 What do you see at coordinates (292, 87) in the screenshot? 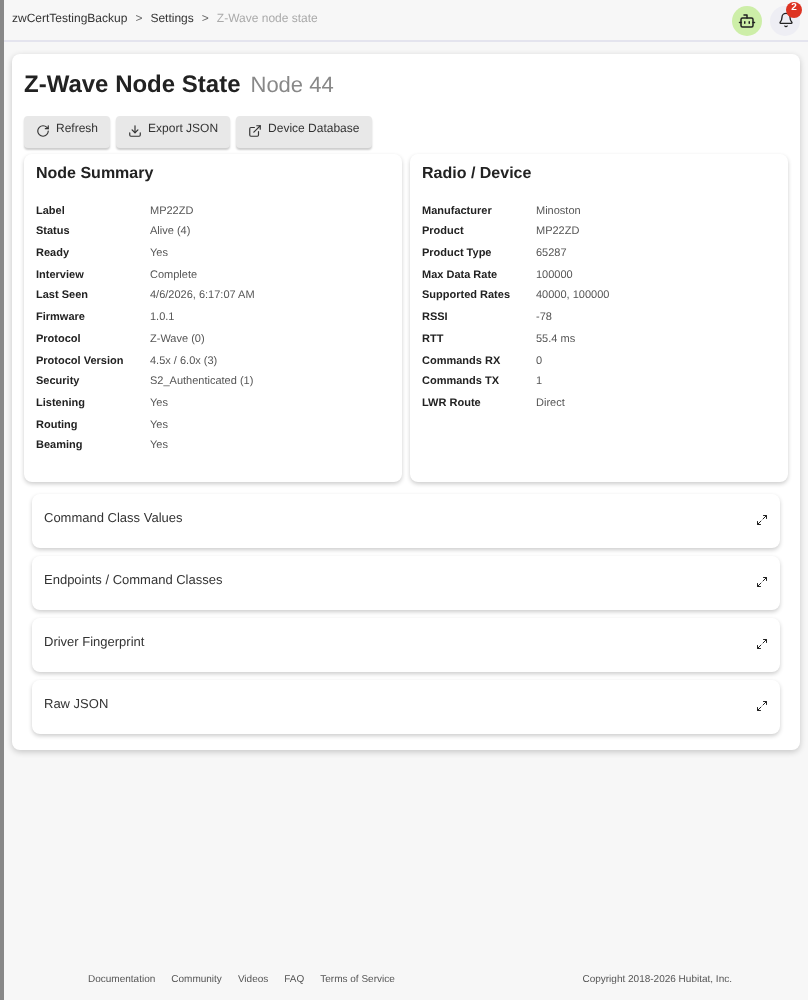
I see `node-subtitle: Node 44` at bounding box center [292, 87].